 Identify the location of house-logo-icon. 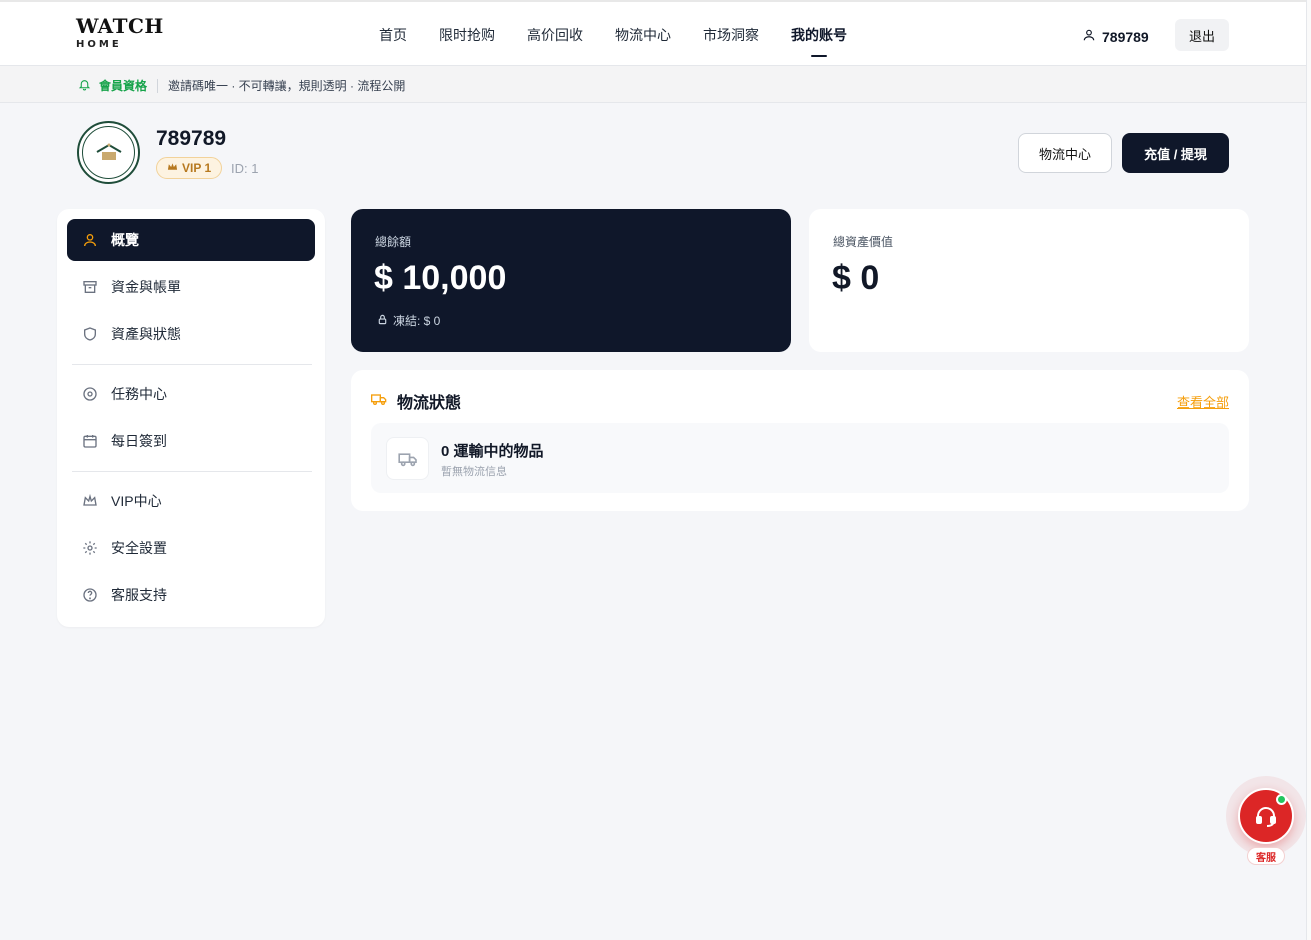
(108, 151).